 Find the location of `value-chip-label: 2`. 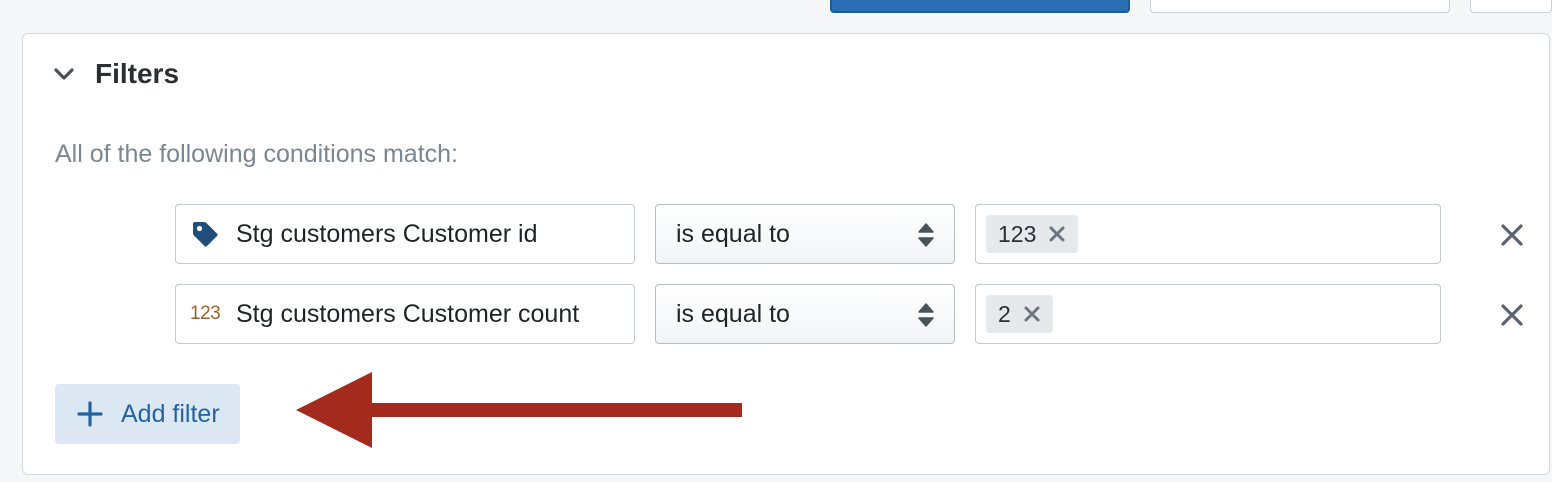

value-chip-label: 2 is located at coordinates (1004, 313).